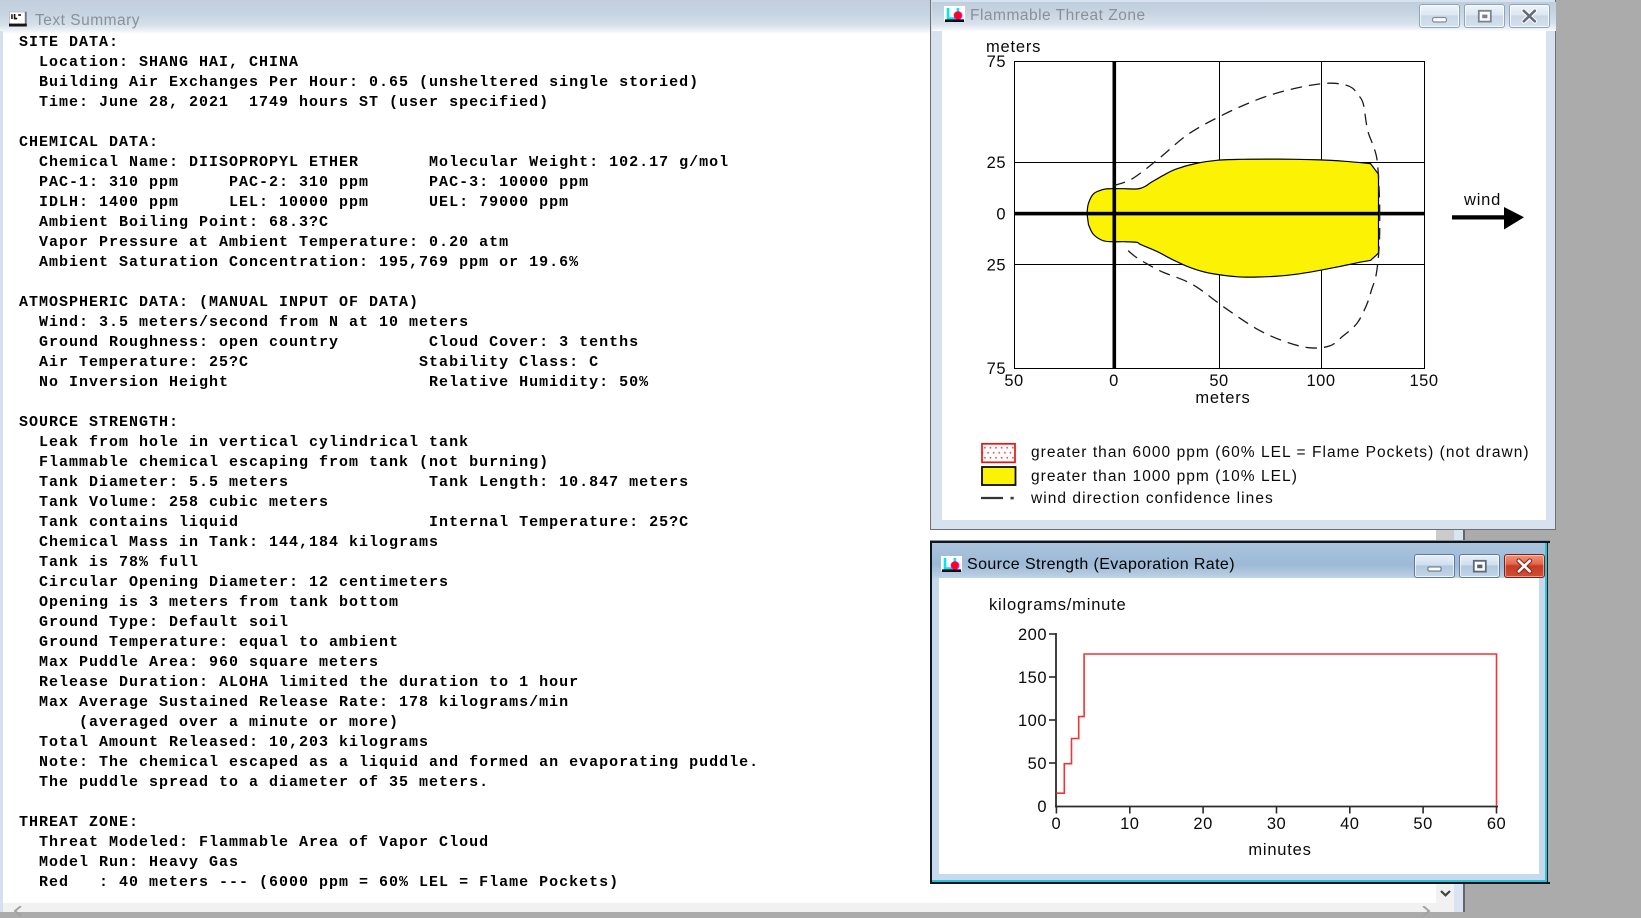 This screenshot has width=1641, height=918. Describe the element at coordinates (1058, 605) in the screenshot. I see `svg-text: kilograms/minute` at that location.